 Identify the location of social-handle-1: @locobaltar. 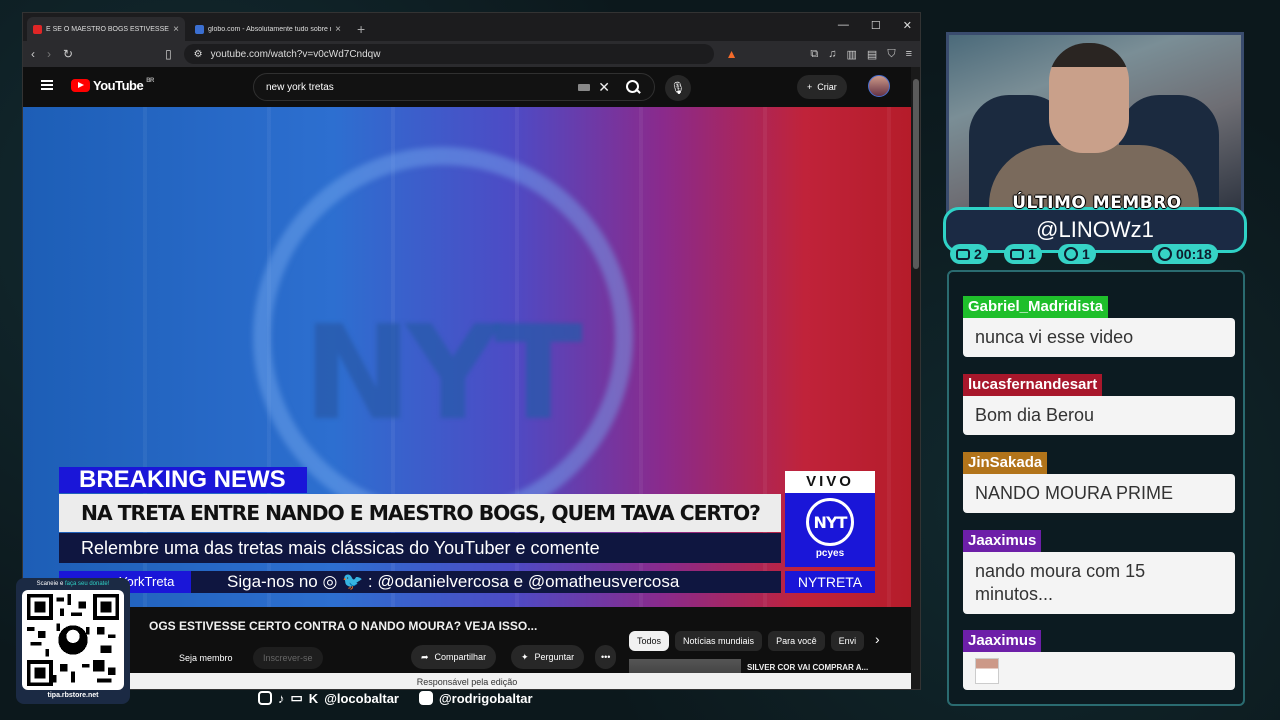
(361, 698).